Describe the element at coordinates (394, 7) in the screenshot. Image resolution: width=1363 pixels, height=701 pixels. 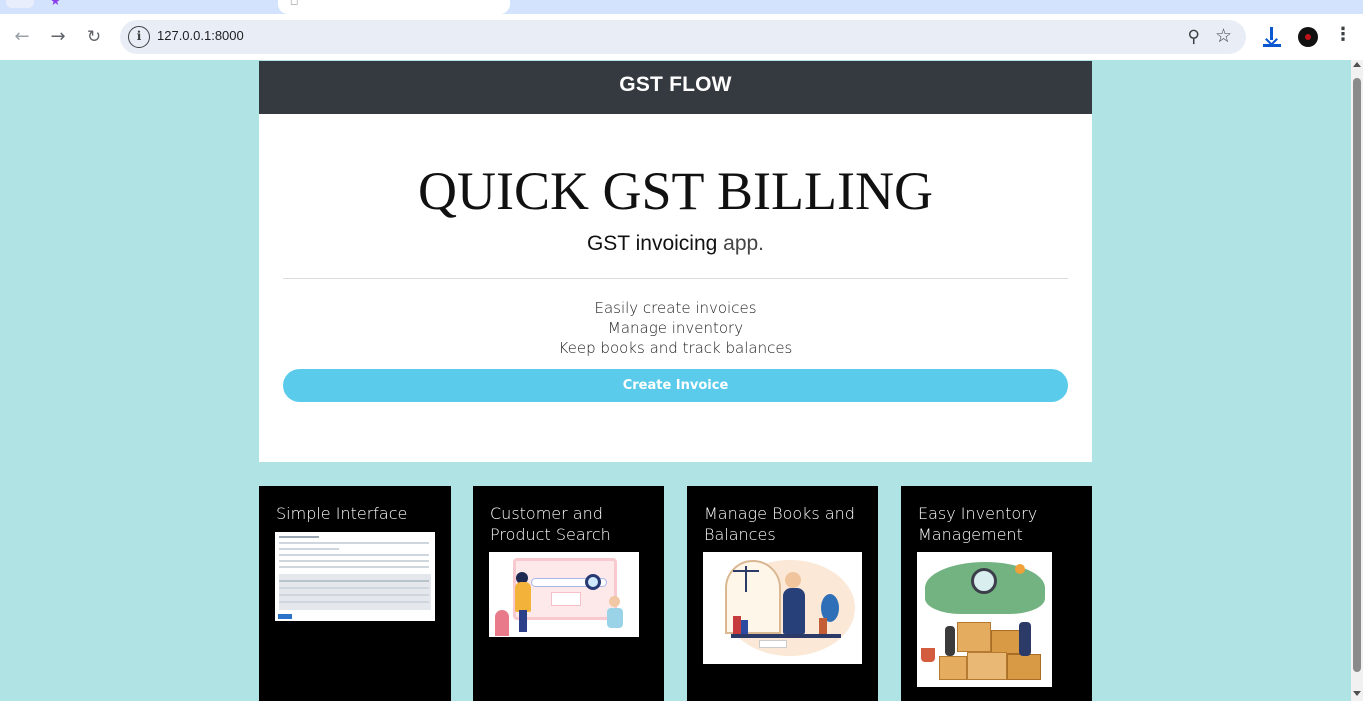
I see `tab-active: ◻` at that location.